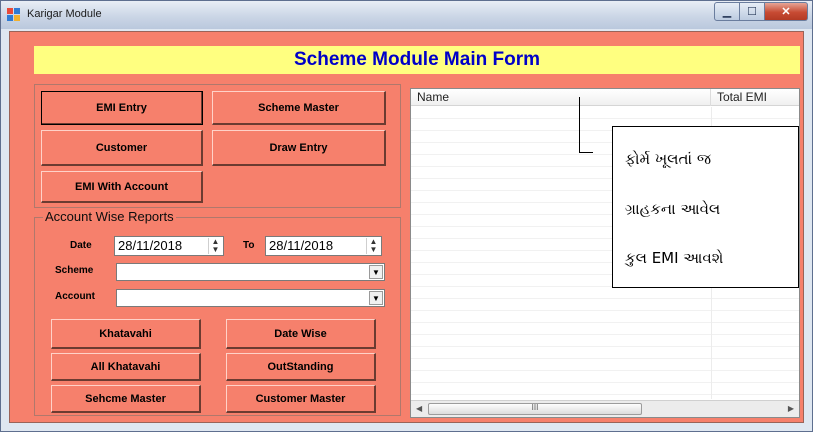  What do you see at coordinates (419, 408) in the screenshot?
I see `scroll-left-icon: ◀` at bounding box center [419, 408].